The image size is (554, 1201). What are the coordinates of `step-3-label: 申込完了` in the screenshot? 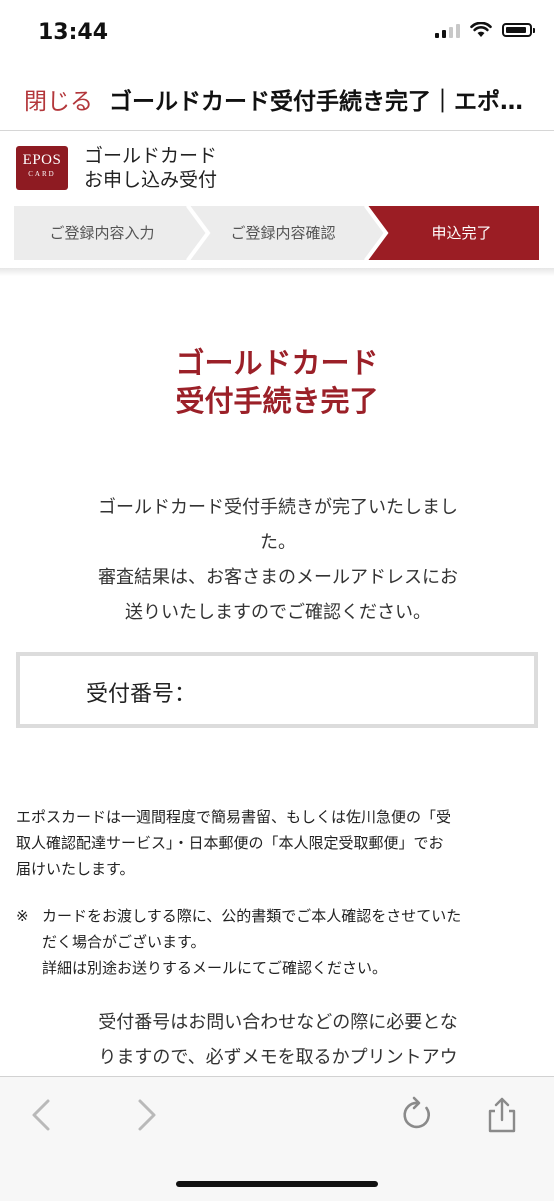 It's located at (461, 233).